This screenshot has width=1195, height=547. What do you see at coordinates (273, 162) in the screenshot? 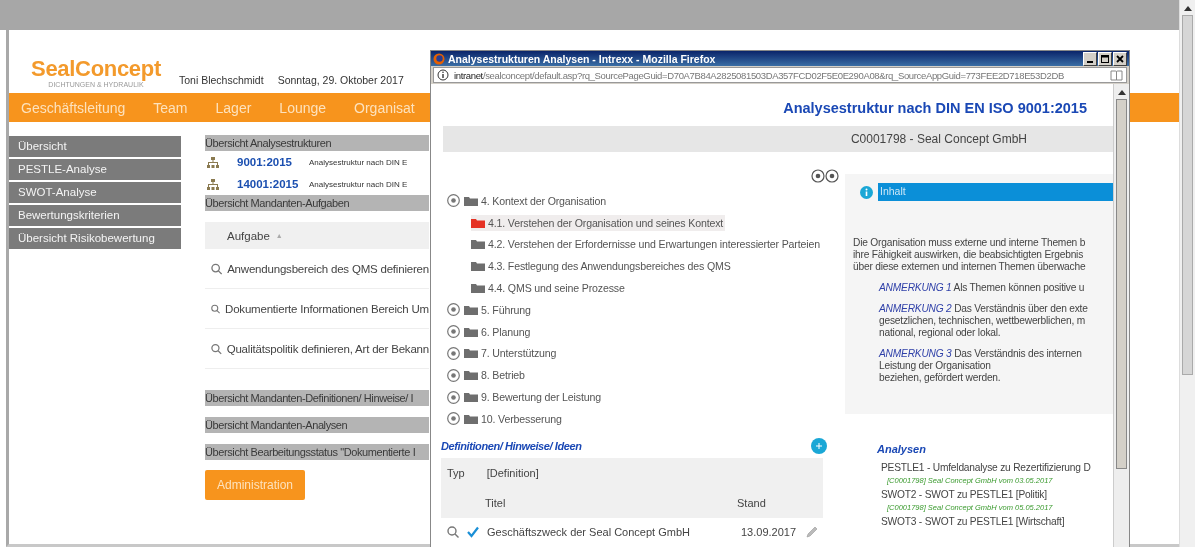
I see `structure-link: 9001:2015` at bounding box center [273, 162].